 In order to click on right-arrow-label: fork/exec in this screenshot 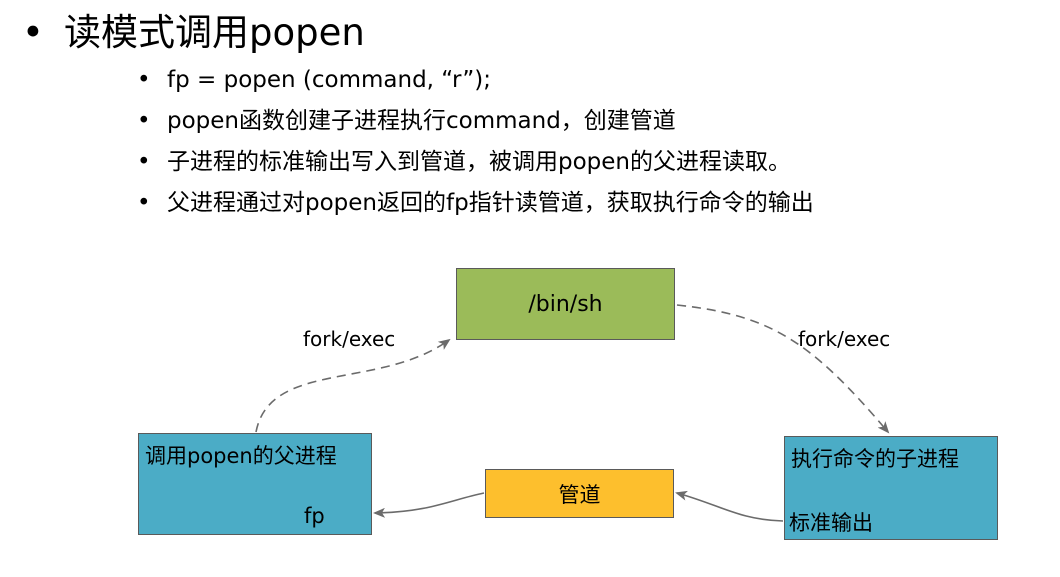, I will do `click(844, 339)`.